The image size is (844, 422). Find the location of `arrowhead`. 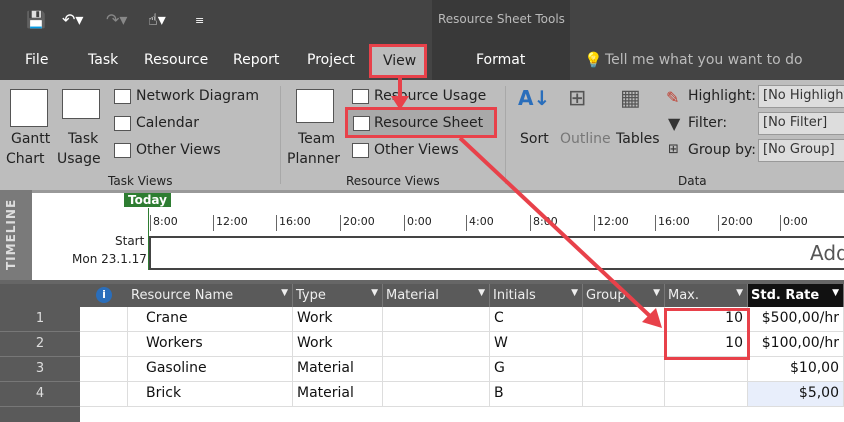

arrowhead is located at coordinates (400, 103).